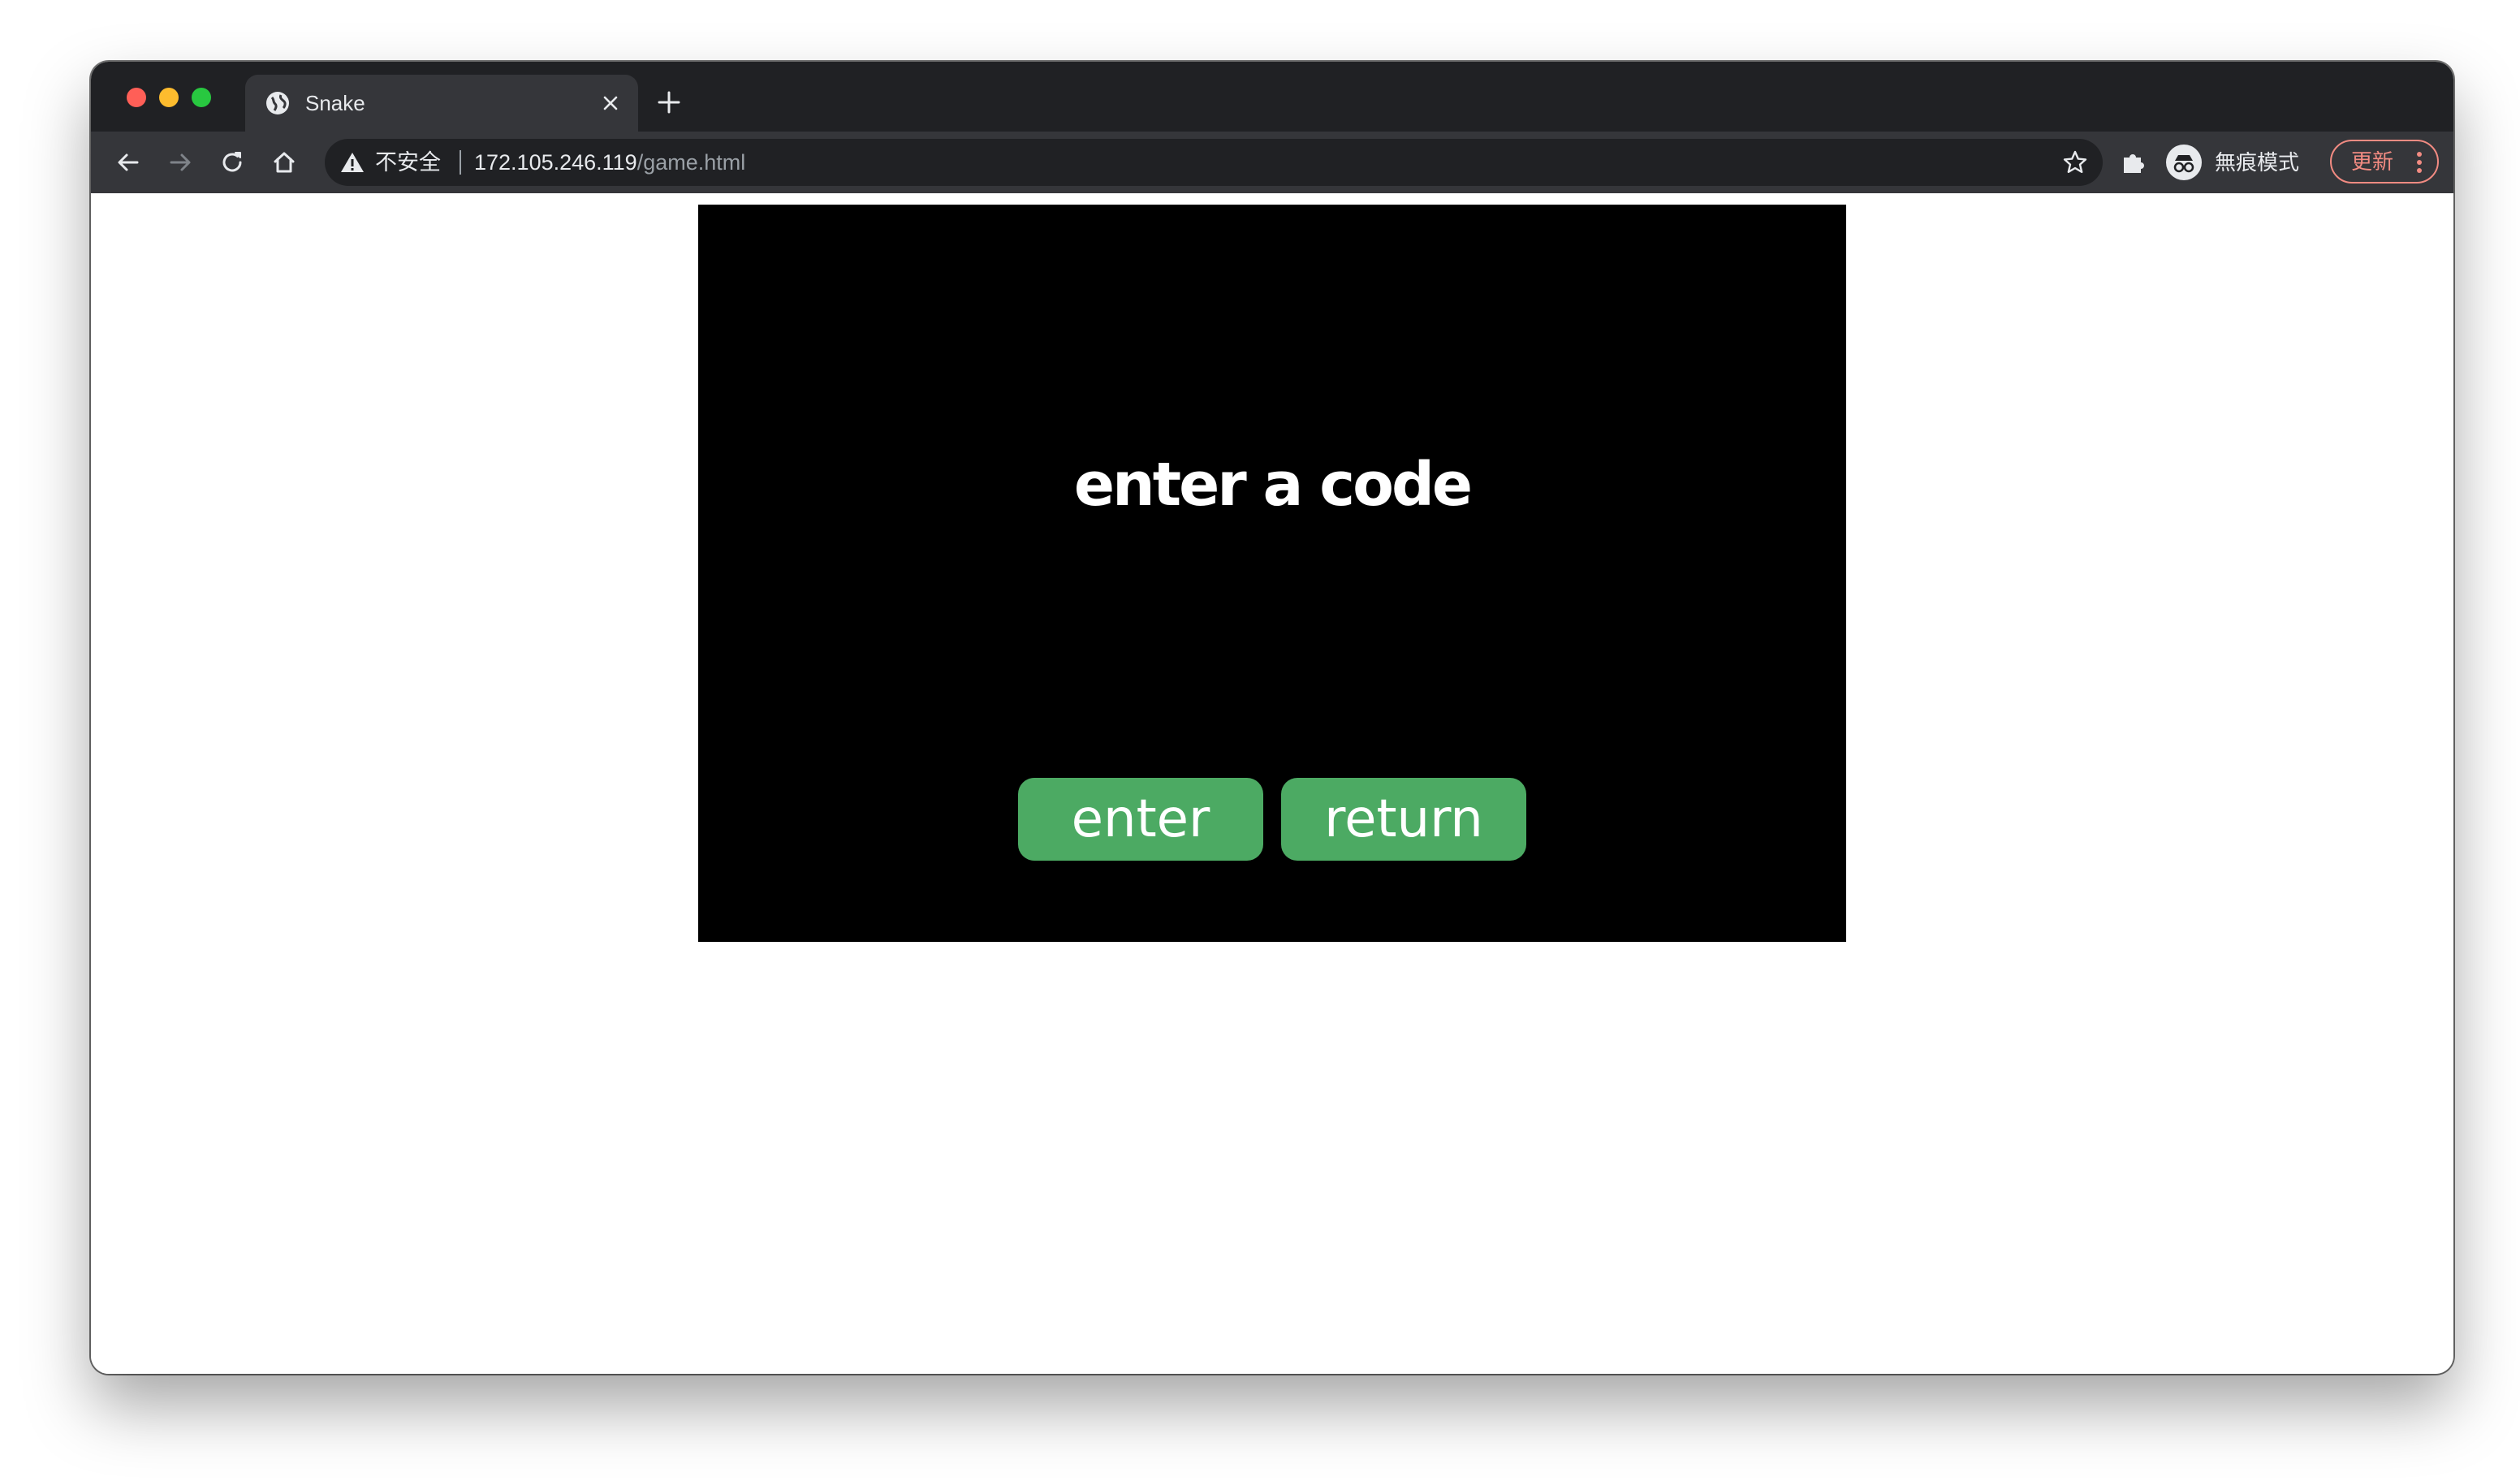 The height and width of the screenshot is (1481, 2520). What do you see at coordinates (691, 162) in the screenshot?
I see `url-path: /game.html` at bounding box center [691, 162].